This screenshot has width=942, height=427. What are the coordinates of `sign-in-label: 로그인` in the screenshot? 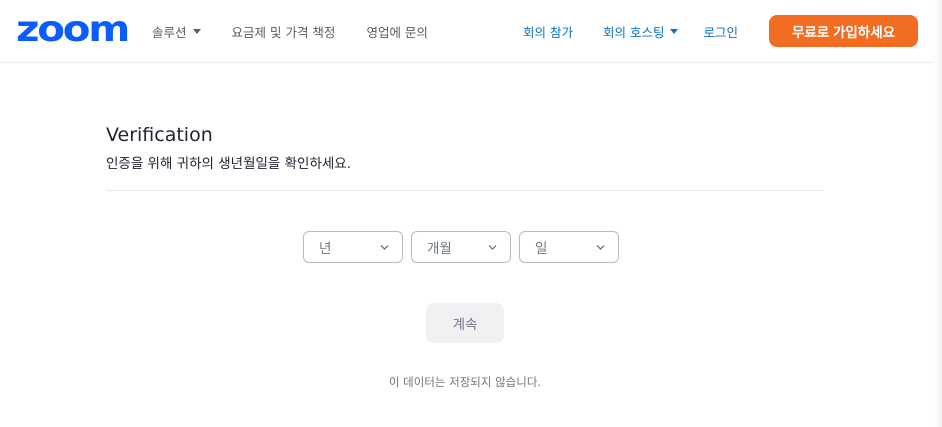 It's located at (720, 32).